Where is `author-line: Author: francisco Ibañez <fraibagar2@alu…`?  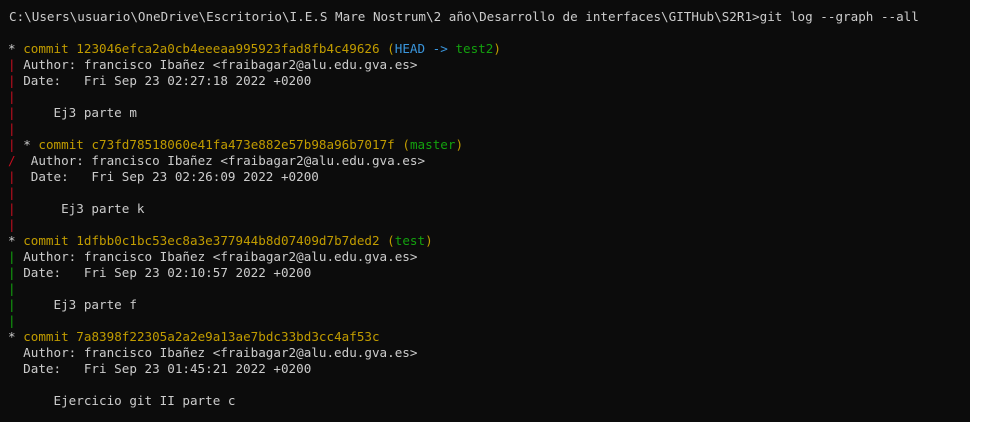
author-line: Author: francisco Ibañez <fraibagar2@alu… is located at coordinates (212, 353).